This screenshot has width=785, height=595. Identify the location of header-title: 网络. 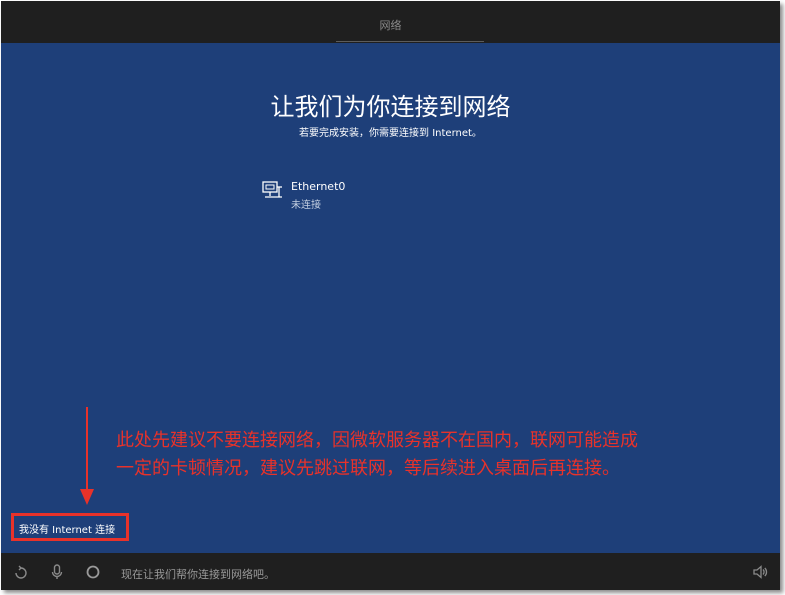
(390, 25).